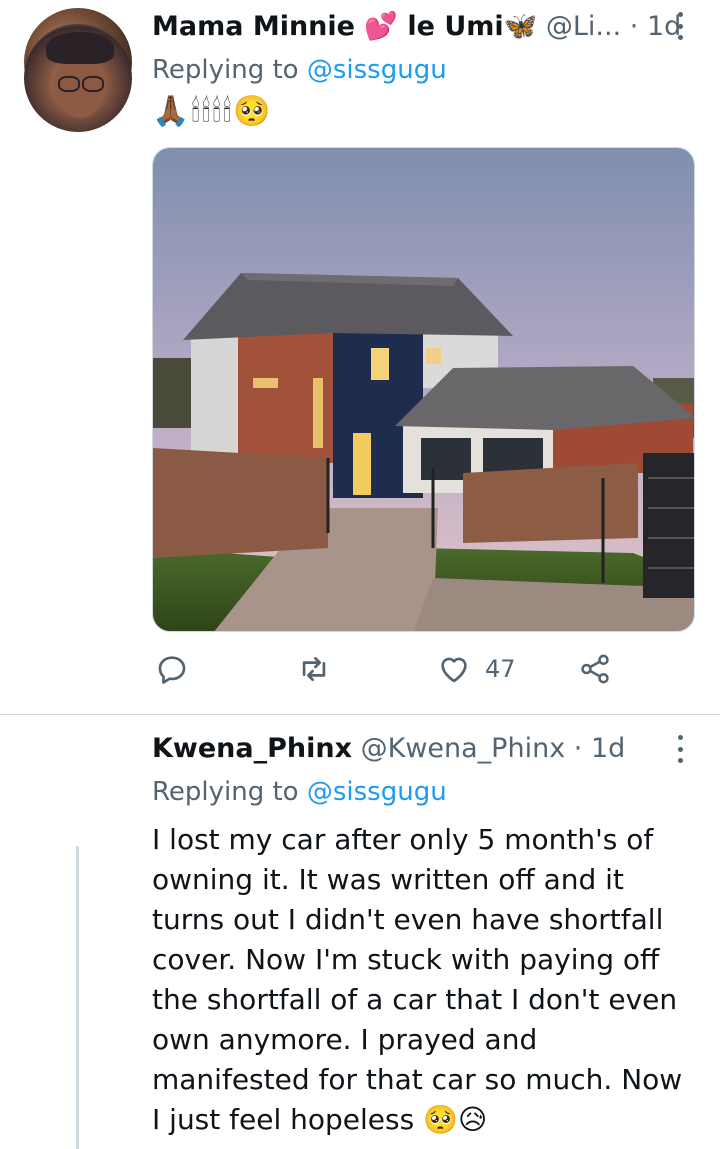 This screenshot has height=1149, width=720. What do you see at coordinates (344, 26) in the screenshot?
I see `display-name: Mama Minnie 💕 le Umi🦋` at bounding box center [344, 26].